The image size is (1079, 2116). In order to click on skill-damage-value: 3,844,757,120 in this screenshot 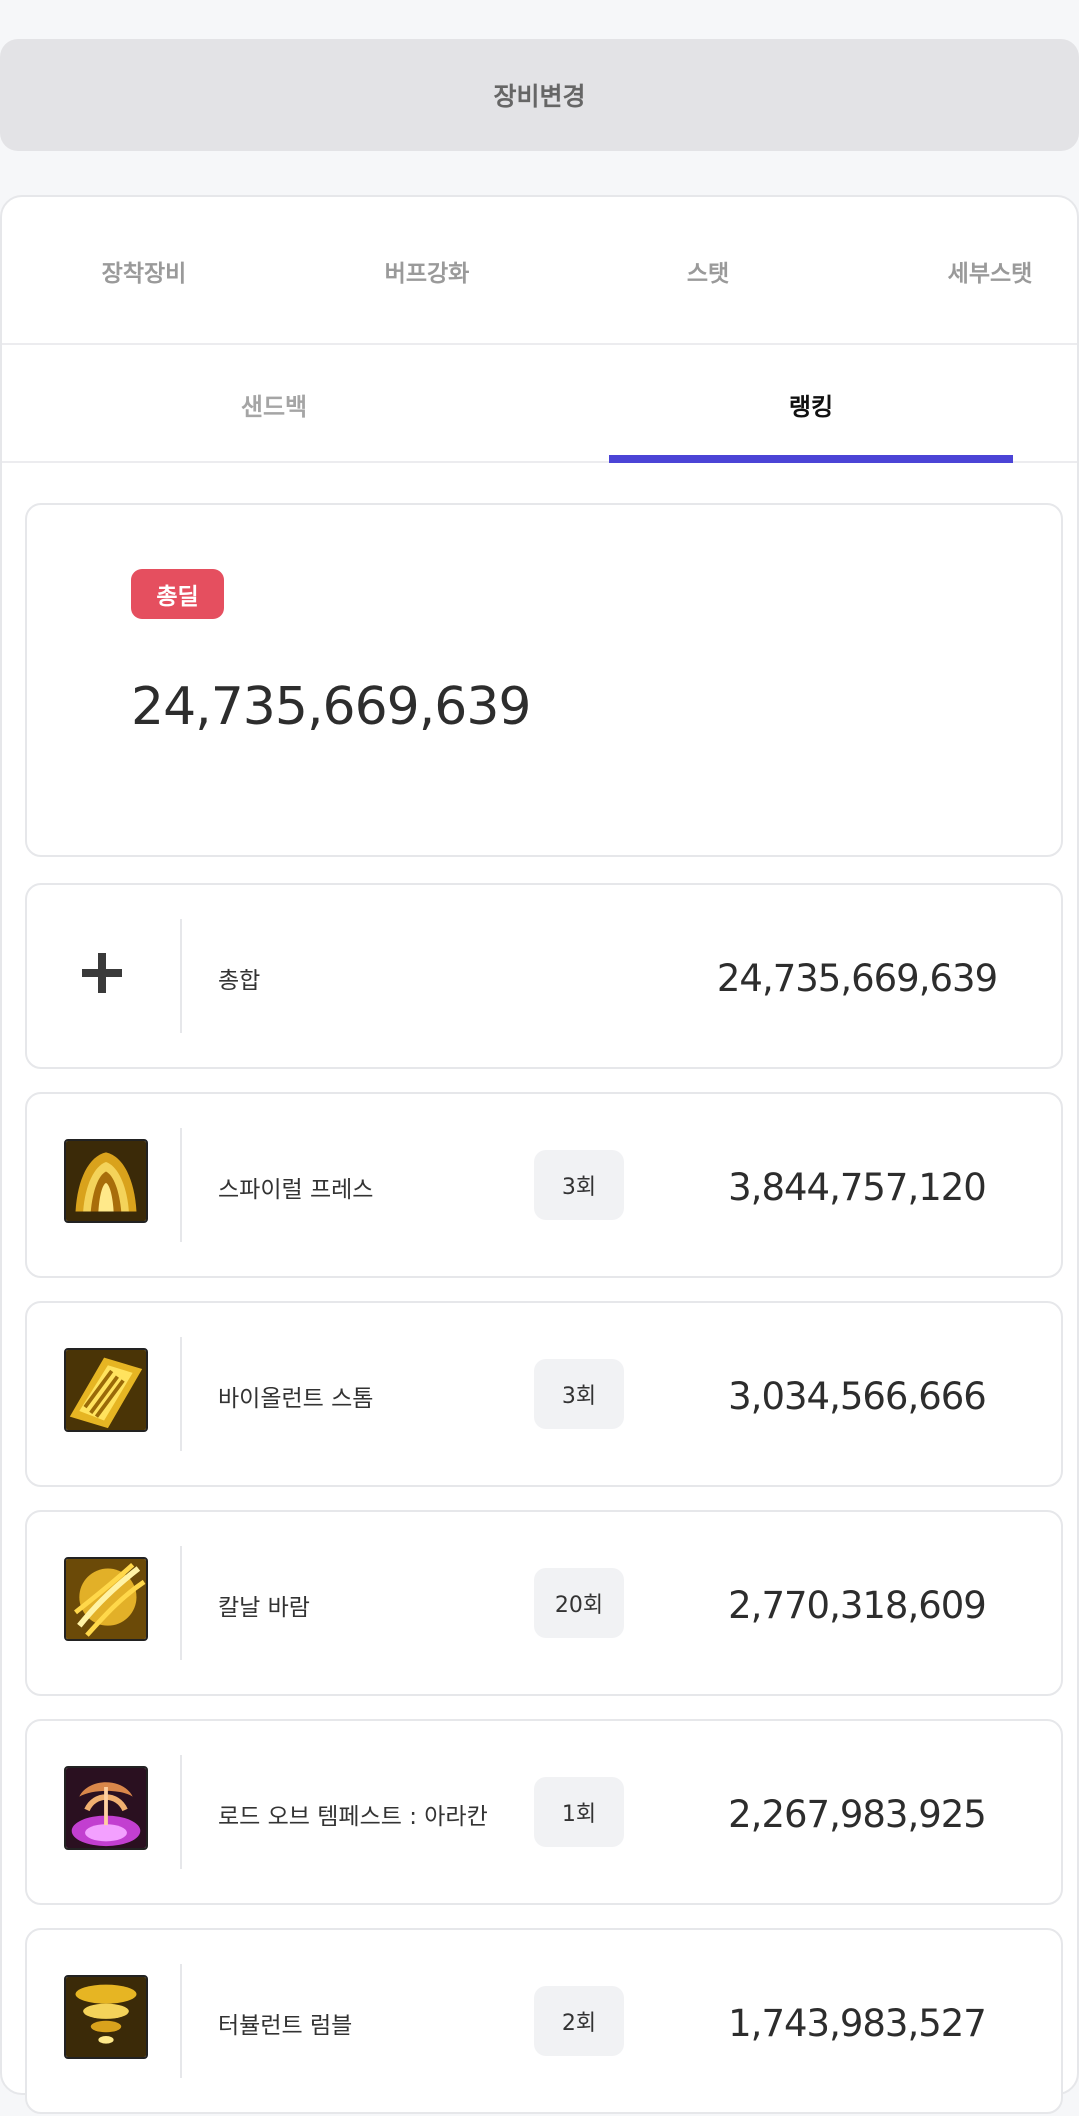, I will do `click(857, 1187)`.